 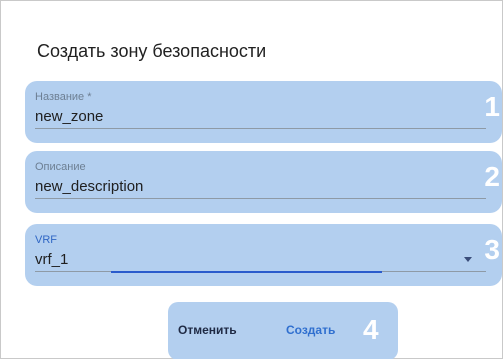 I want to click on vrf-select-label: VRF, so click(x=46, y=240).